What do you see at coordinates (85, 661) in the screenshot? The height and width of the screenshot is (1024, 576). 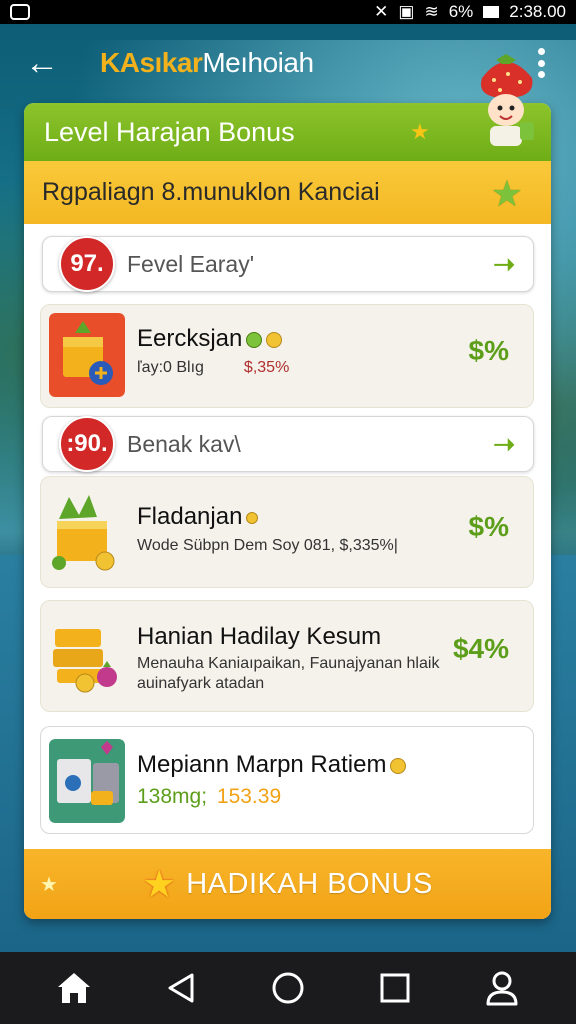 I see `gold-bars-icon` at bounding box center [85, 661].